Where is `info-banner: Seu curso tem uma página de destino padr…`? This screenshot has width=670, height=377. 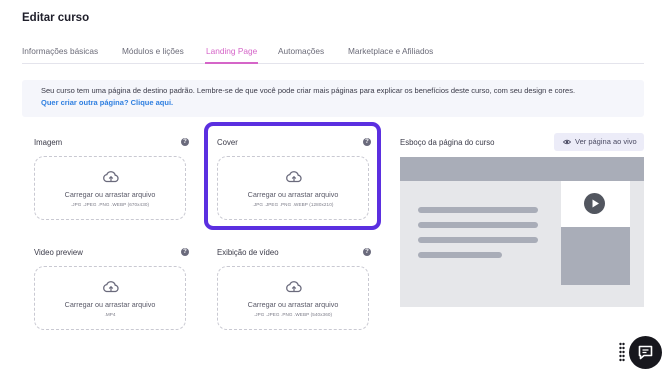 info-banner: Seu curso tem uma página de destino padr… is located at coordinates (333, 98).